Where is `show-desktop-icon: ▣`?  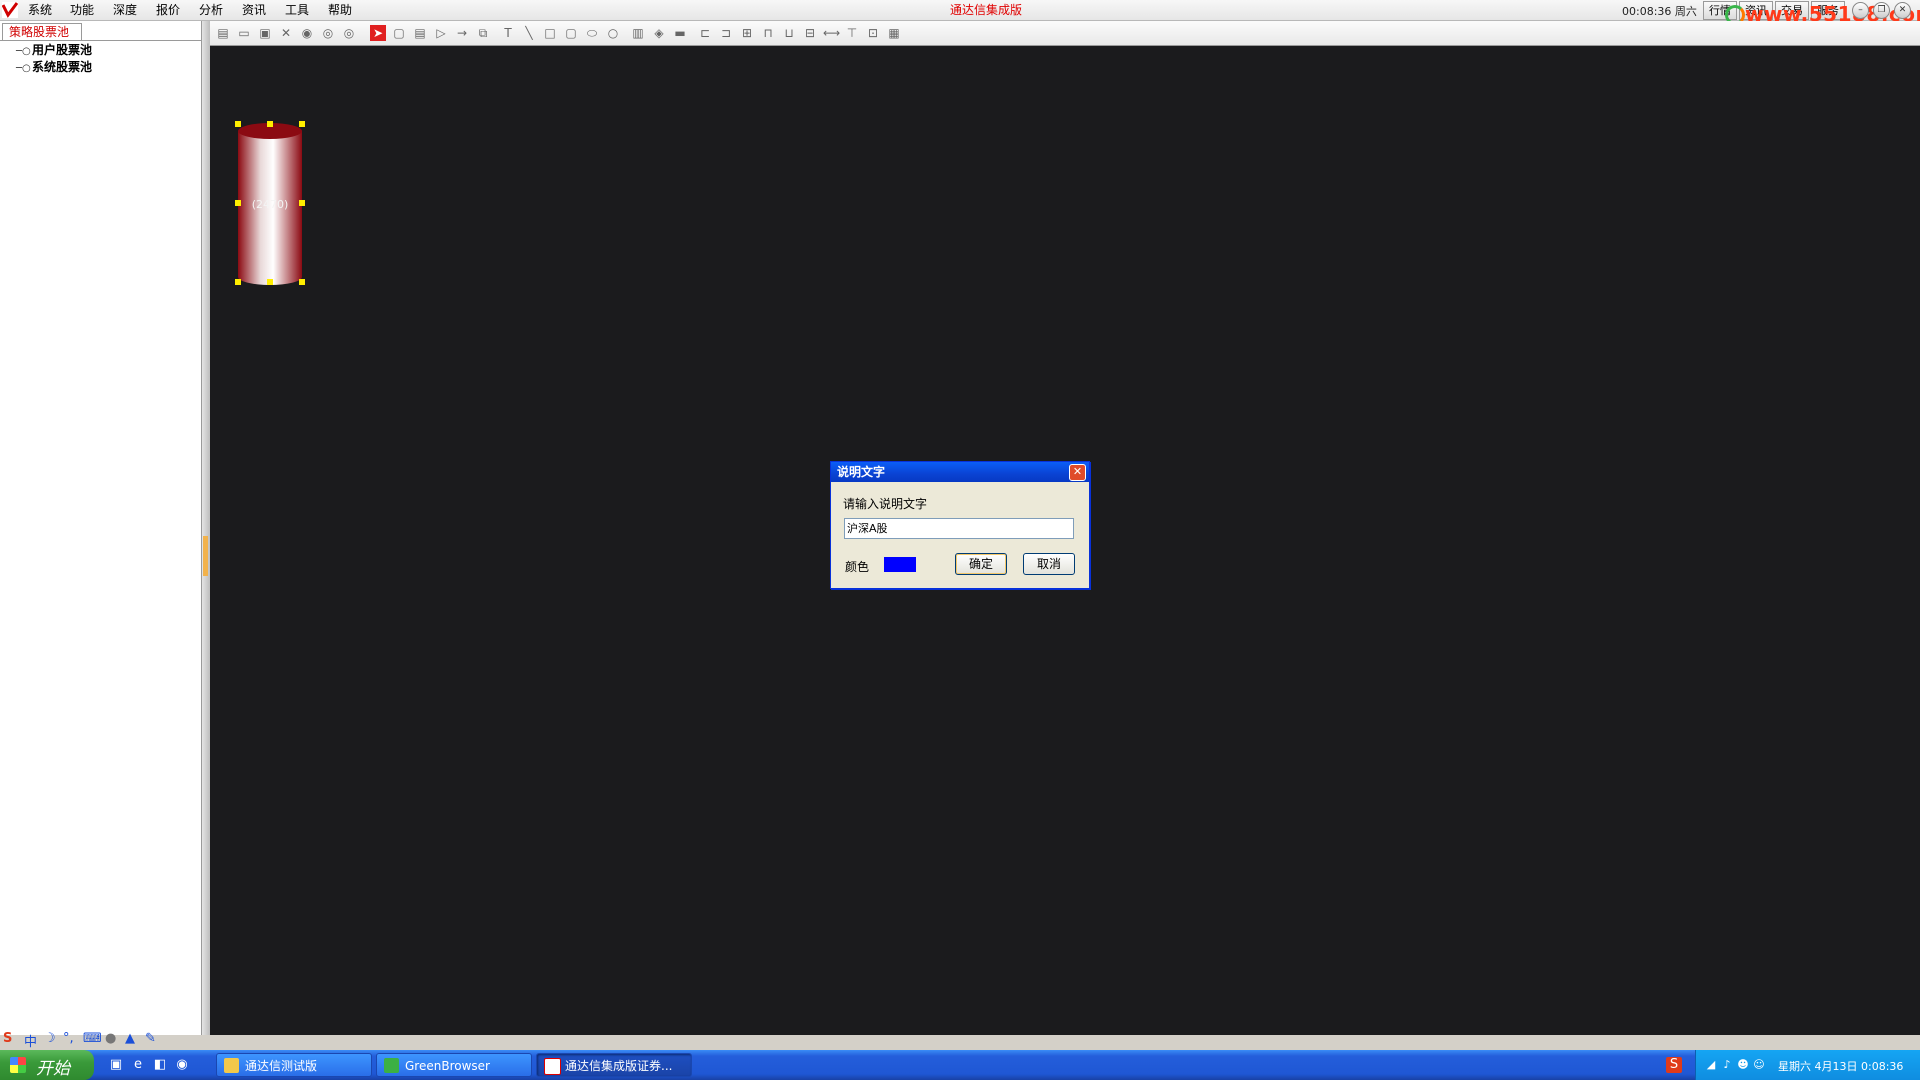
show-desktop-icon: ▣ is located at coordinates (116, 1065).